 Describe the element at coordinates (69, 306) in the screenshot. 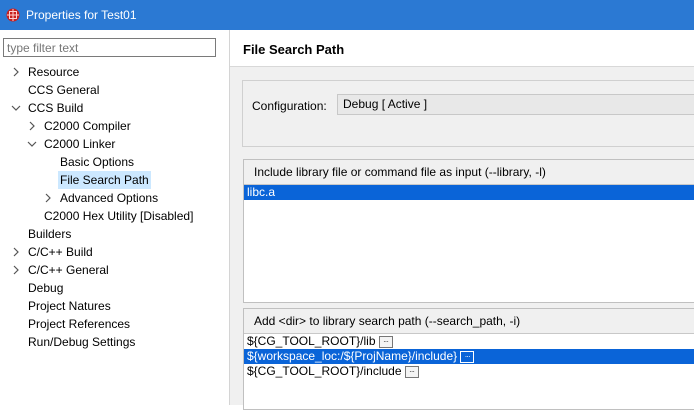

I see `tree-item-label: Project Natures` at that location.